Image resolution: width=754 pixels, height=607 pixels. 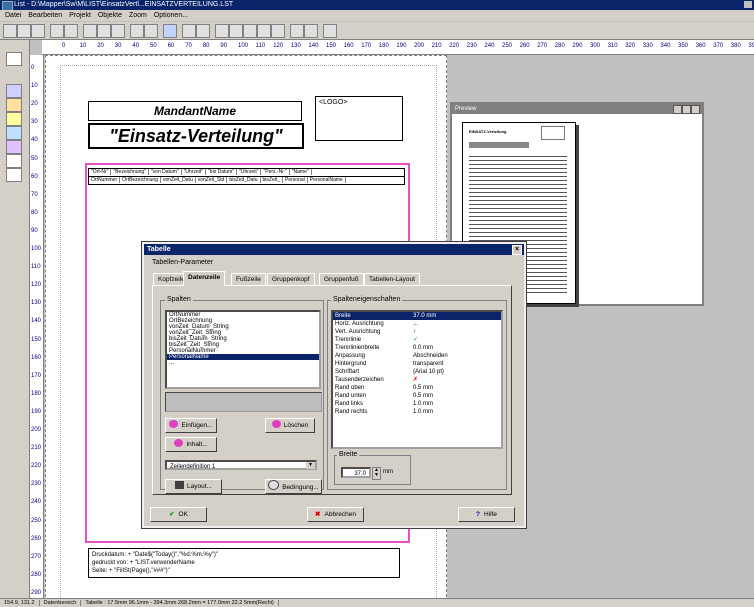 What do you see at coordinates (14, 105) in the screenshot?
I see `rectangle-tool-icon` at bounding box center [14, 105].